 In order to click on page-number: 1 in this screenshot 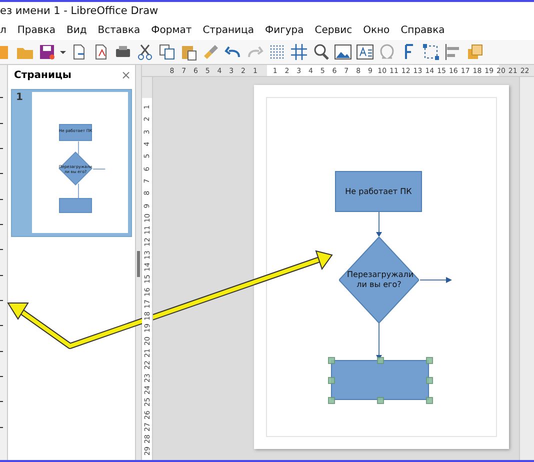, I will do `click(19, 98)`.